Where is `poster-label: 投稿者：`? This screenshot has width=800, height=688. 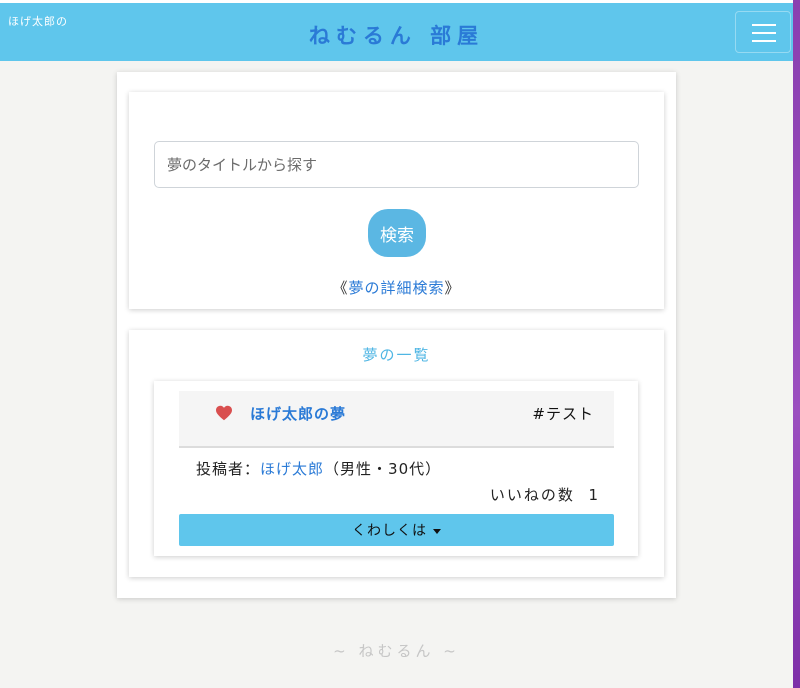
poster-label: 投稿者： is located at coordinates (228, 469).